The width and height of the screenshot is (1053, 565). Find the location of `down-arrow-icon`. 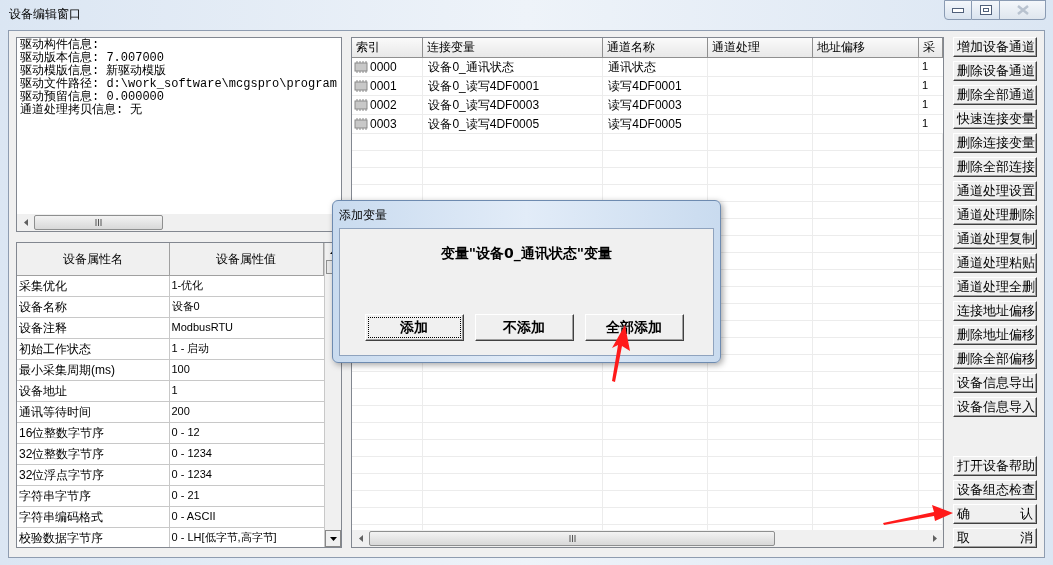

down-arrow-icon is located at coordinates (333, 538).